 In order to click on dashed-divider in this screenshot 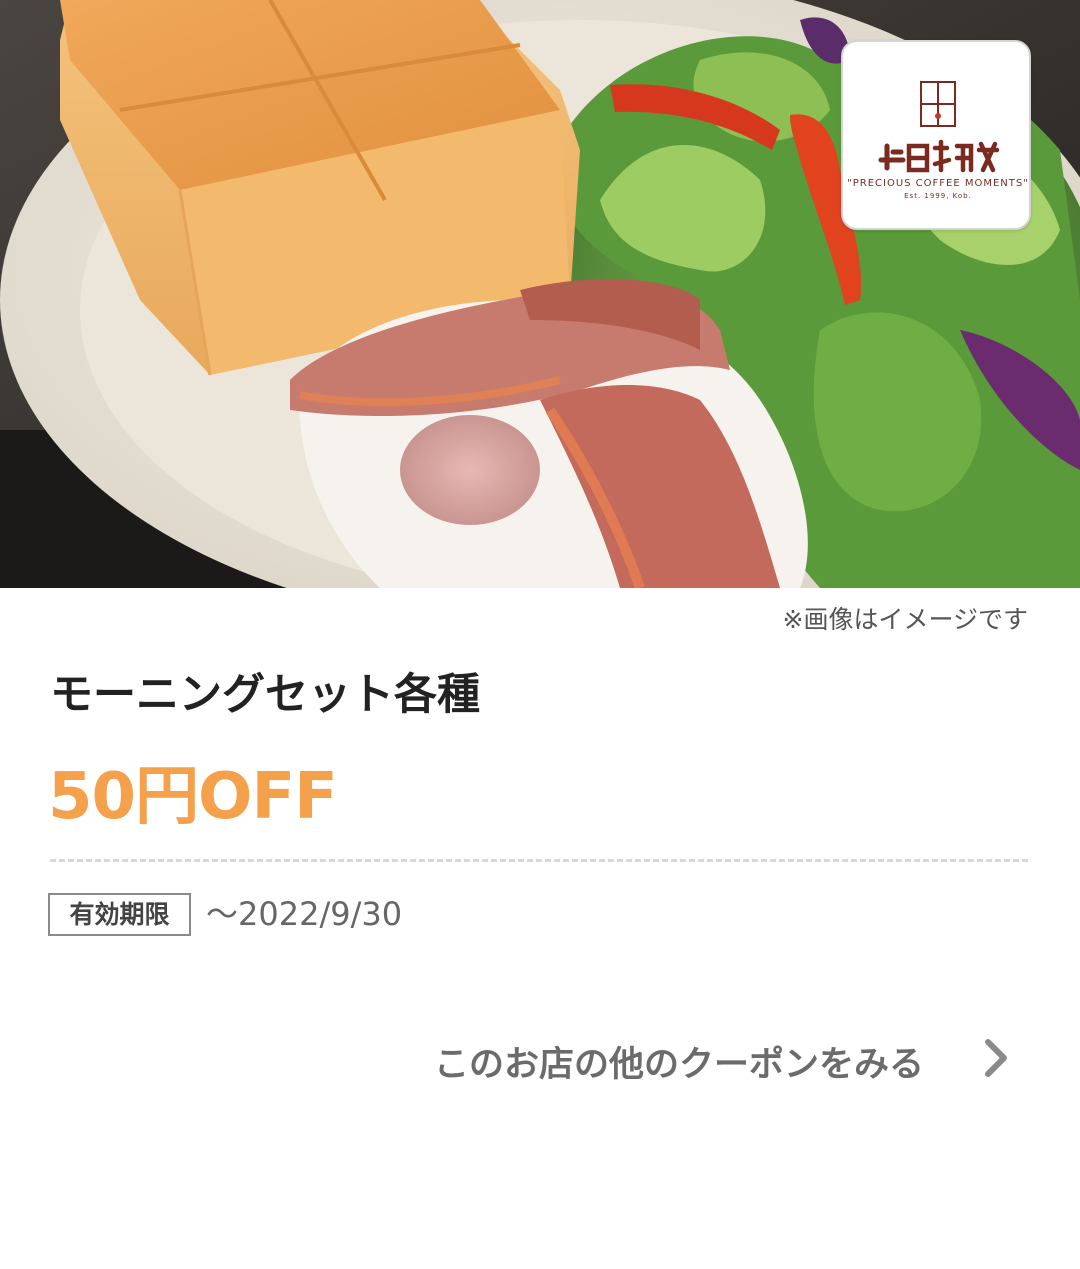, I will do `click(539, 860)`.